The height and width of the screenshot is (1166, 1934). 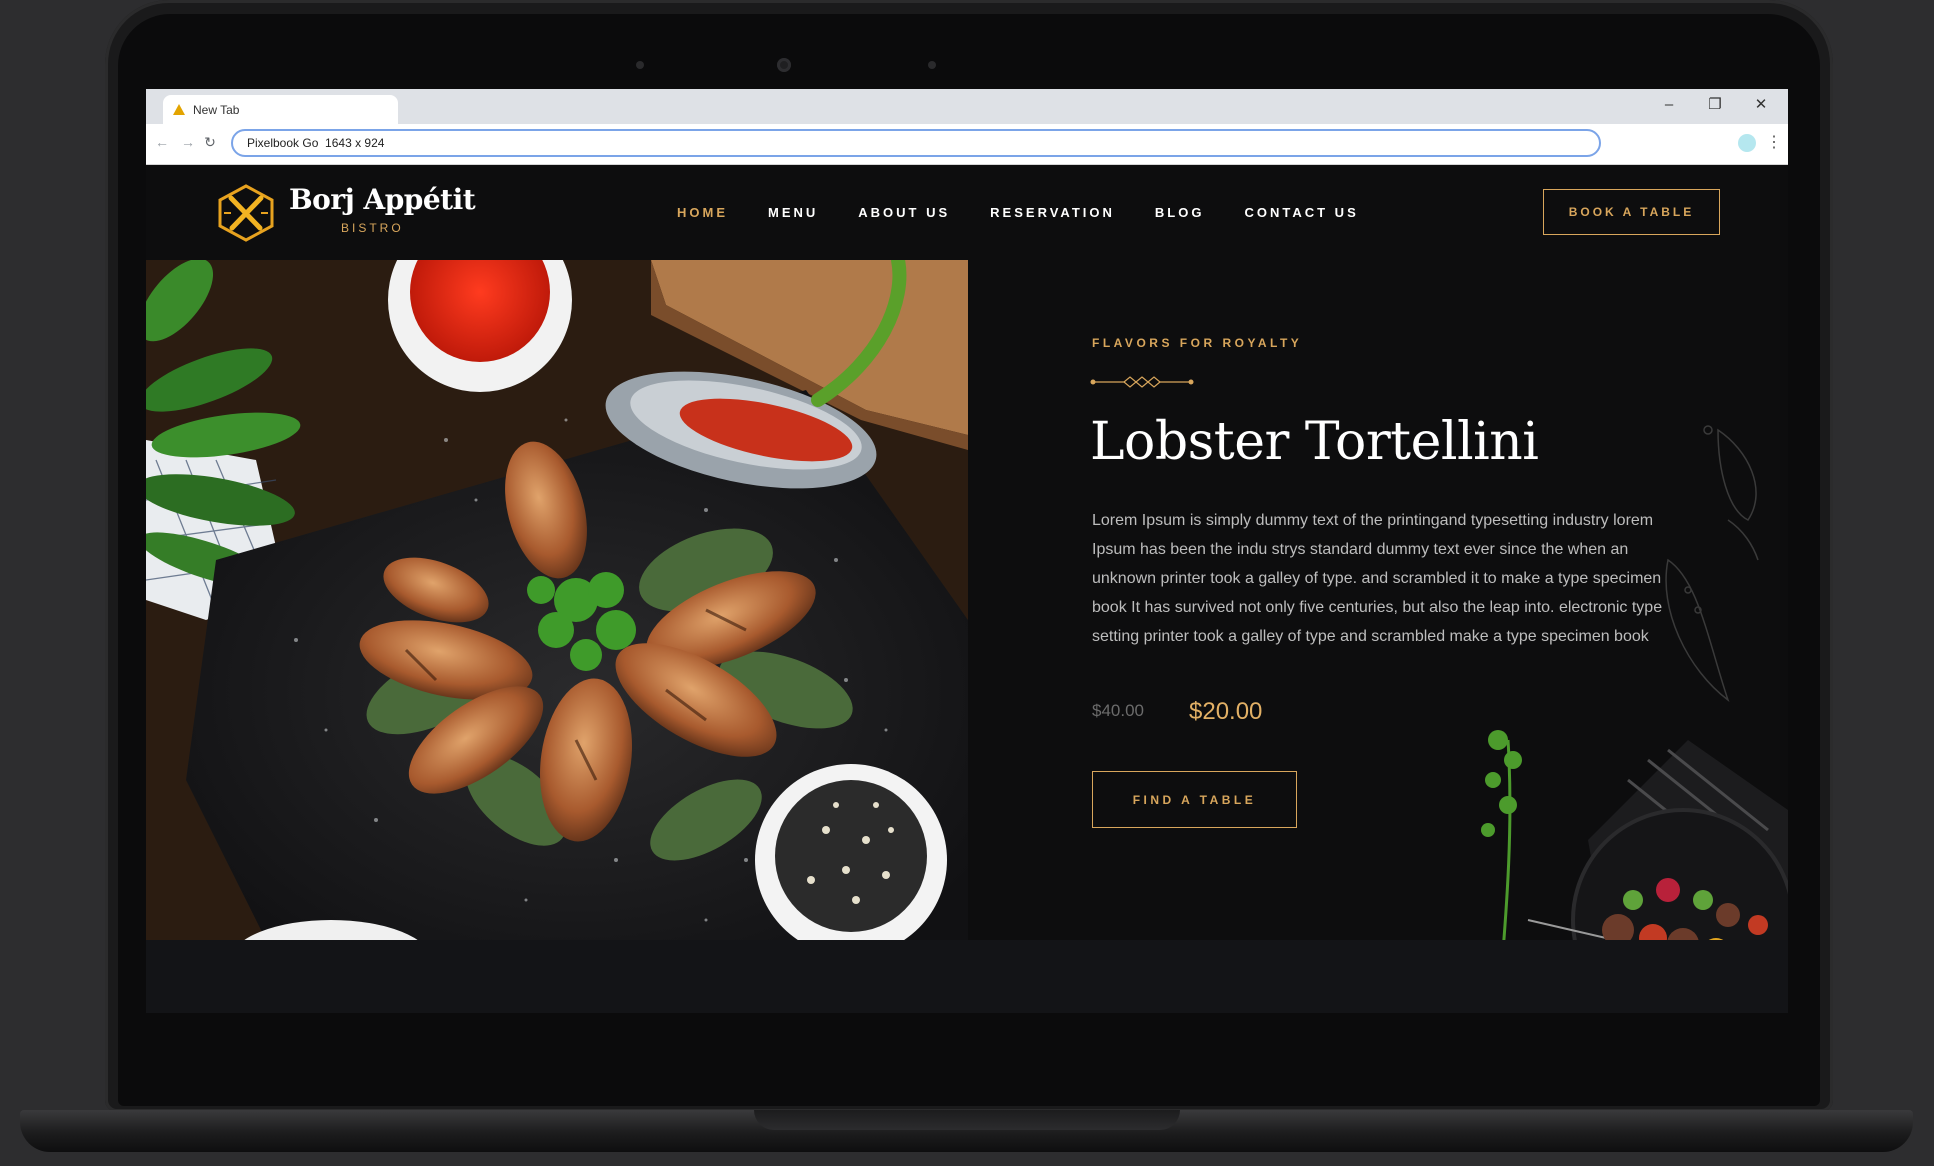 What do you see at coordinates (1226, 711) in the screenshot?
I see `current-price: $20.00` at bounding box center [1226, 711].